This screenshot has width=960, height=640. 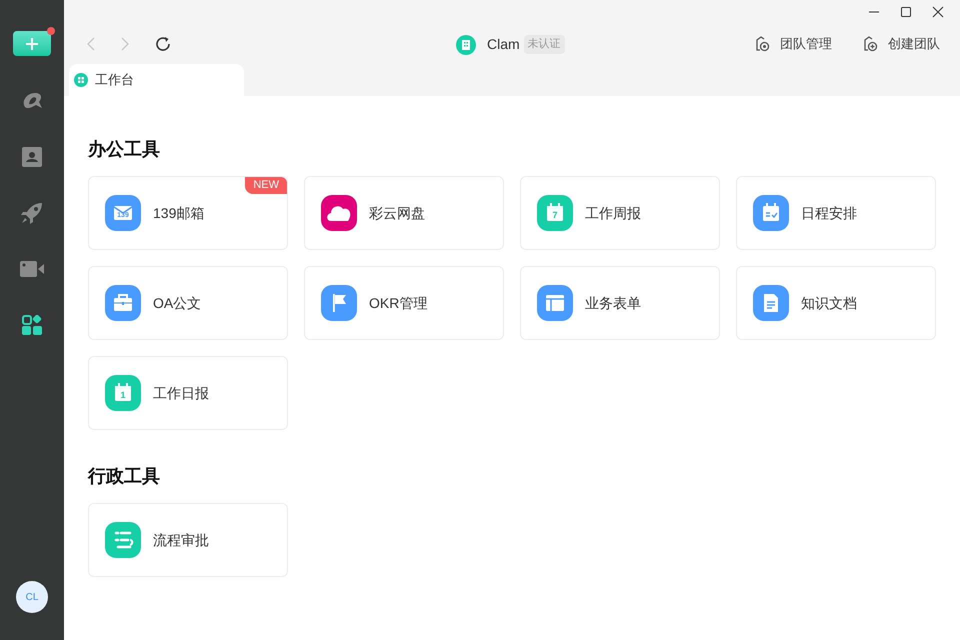 What do you see at coordinates (901, 44) in the screenshot?
I see `create-team-button: 创建团队` at bounding box center [901, 44].